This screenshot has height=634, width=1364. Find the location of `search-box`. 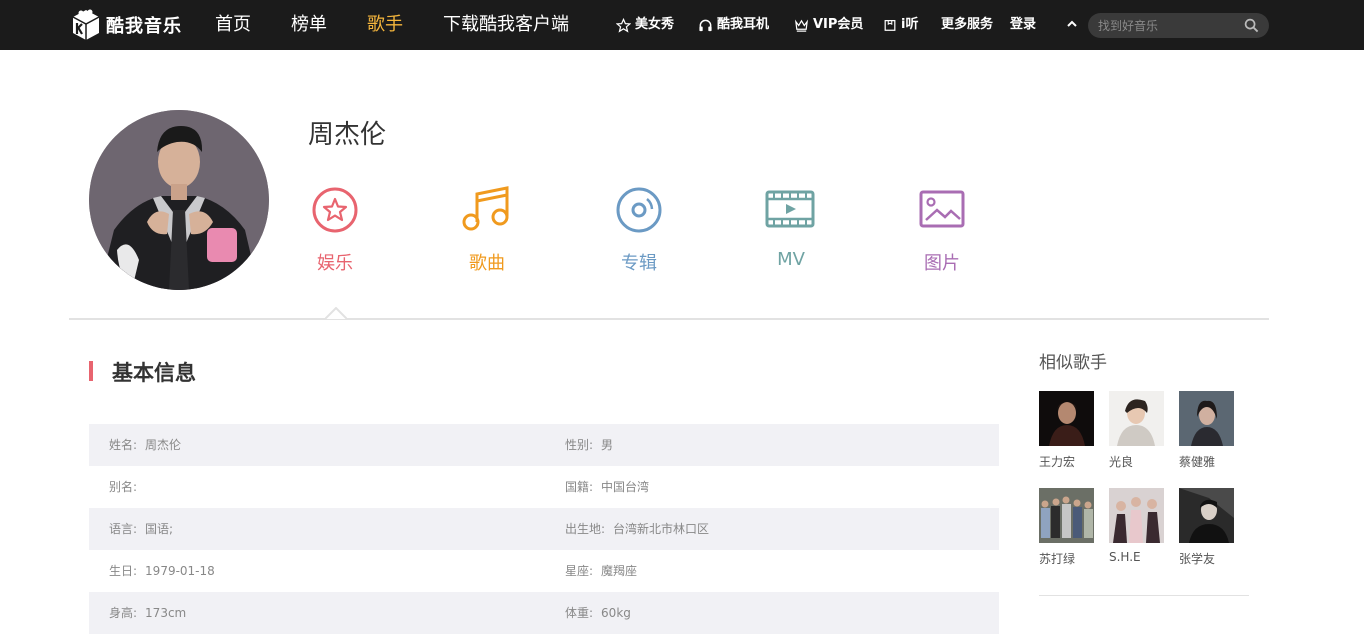

search-box is located at coordinates (1178, 25).